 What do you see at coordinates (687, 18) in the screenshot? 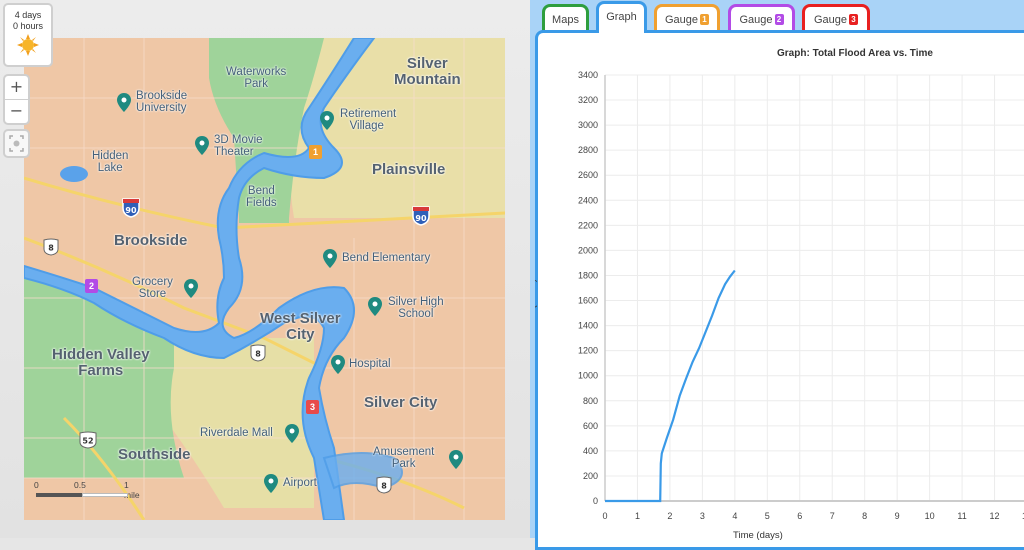
I see `tab-gauge-1: Gauge 1` at bounding box center [687, 18].